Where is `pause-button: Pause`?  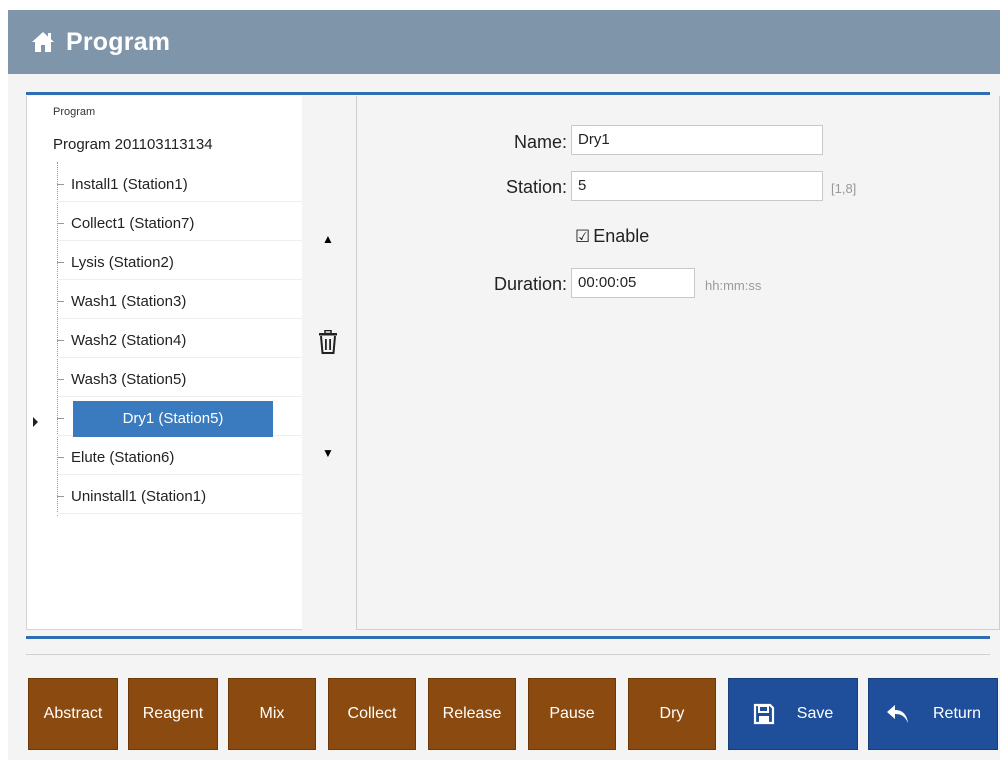 pause-button: Pause is located at coordinates (572, 714).